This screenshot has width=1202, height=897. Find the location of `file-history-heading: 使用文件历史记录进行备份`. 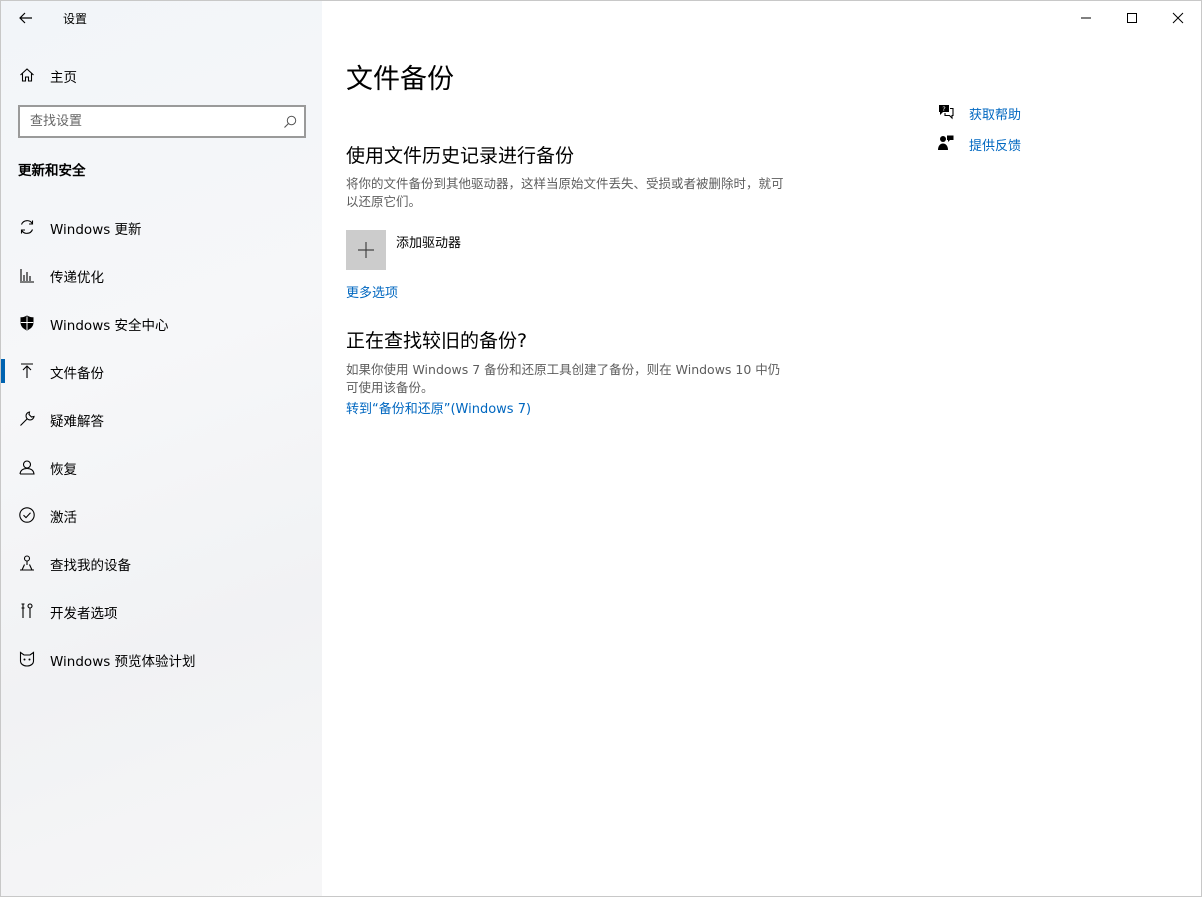

file-history-heading: 使用文件历史记录进行备份 is located at coordinates (460, 156).